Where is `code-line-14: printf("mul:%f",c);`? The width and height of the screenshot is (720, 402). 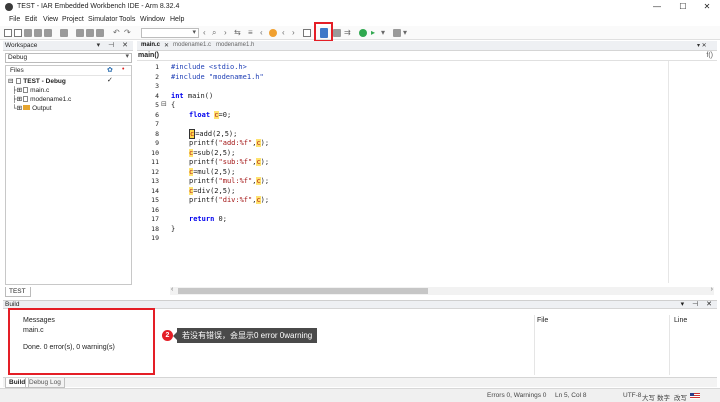
code-line-14: printf("mul:%f",c); is located at coordinates (229, 181).